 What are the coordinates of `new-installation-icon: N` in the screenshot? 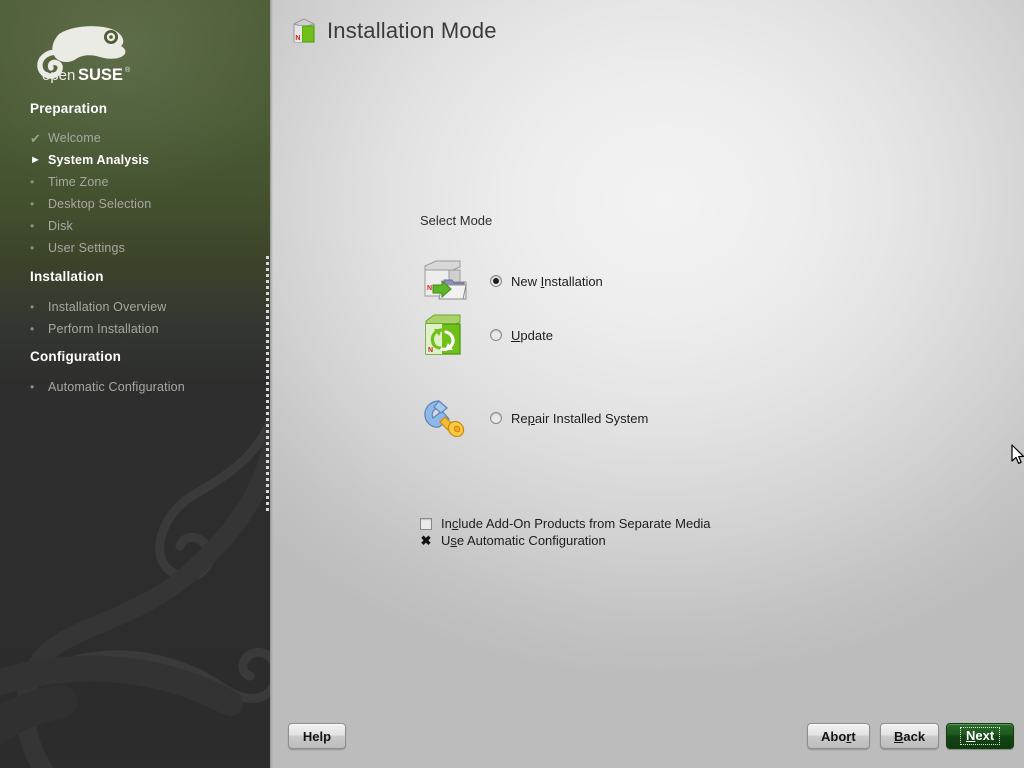 It's located at (444, 281).